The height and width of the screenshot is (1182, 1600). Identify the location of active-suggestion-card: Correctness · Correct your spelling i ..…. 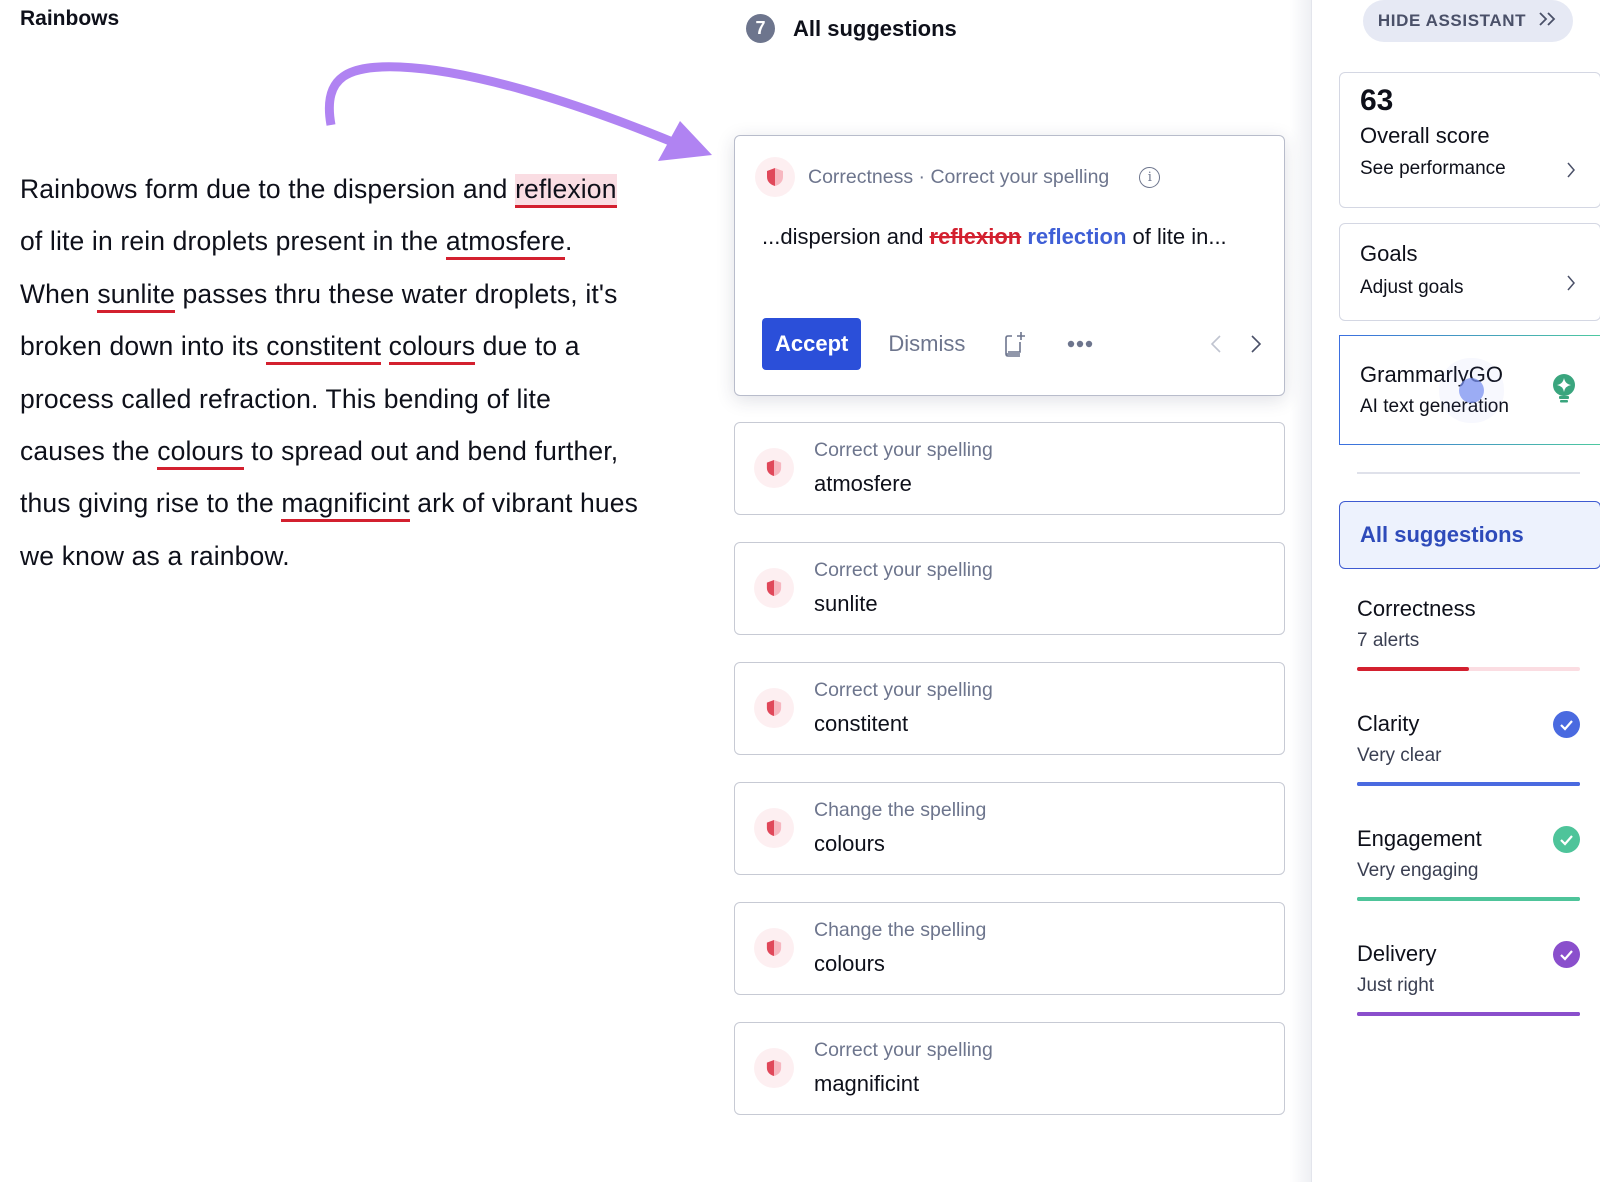
(1009, 265).